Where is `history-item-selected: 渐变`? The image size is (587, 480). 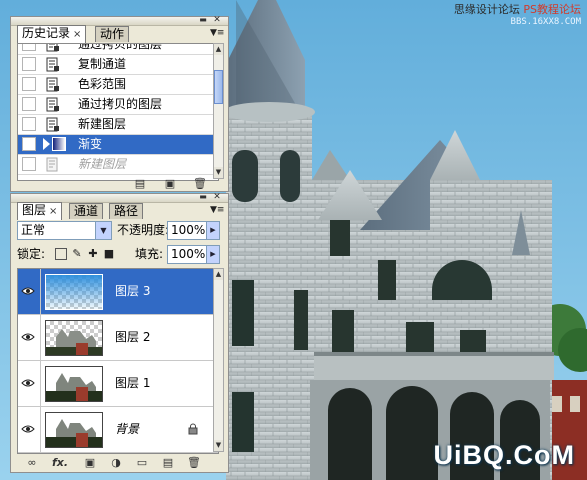
history-item-selected: 渐变 is located at coordinates (118, 145).